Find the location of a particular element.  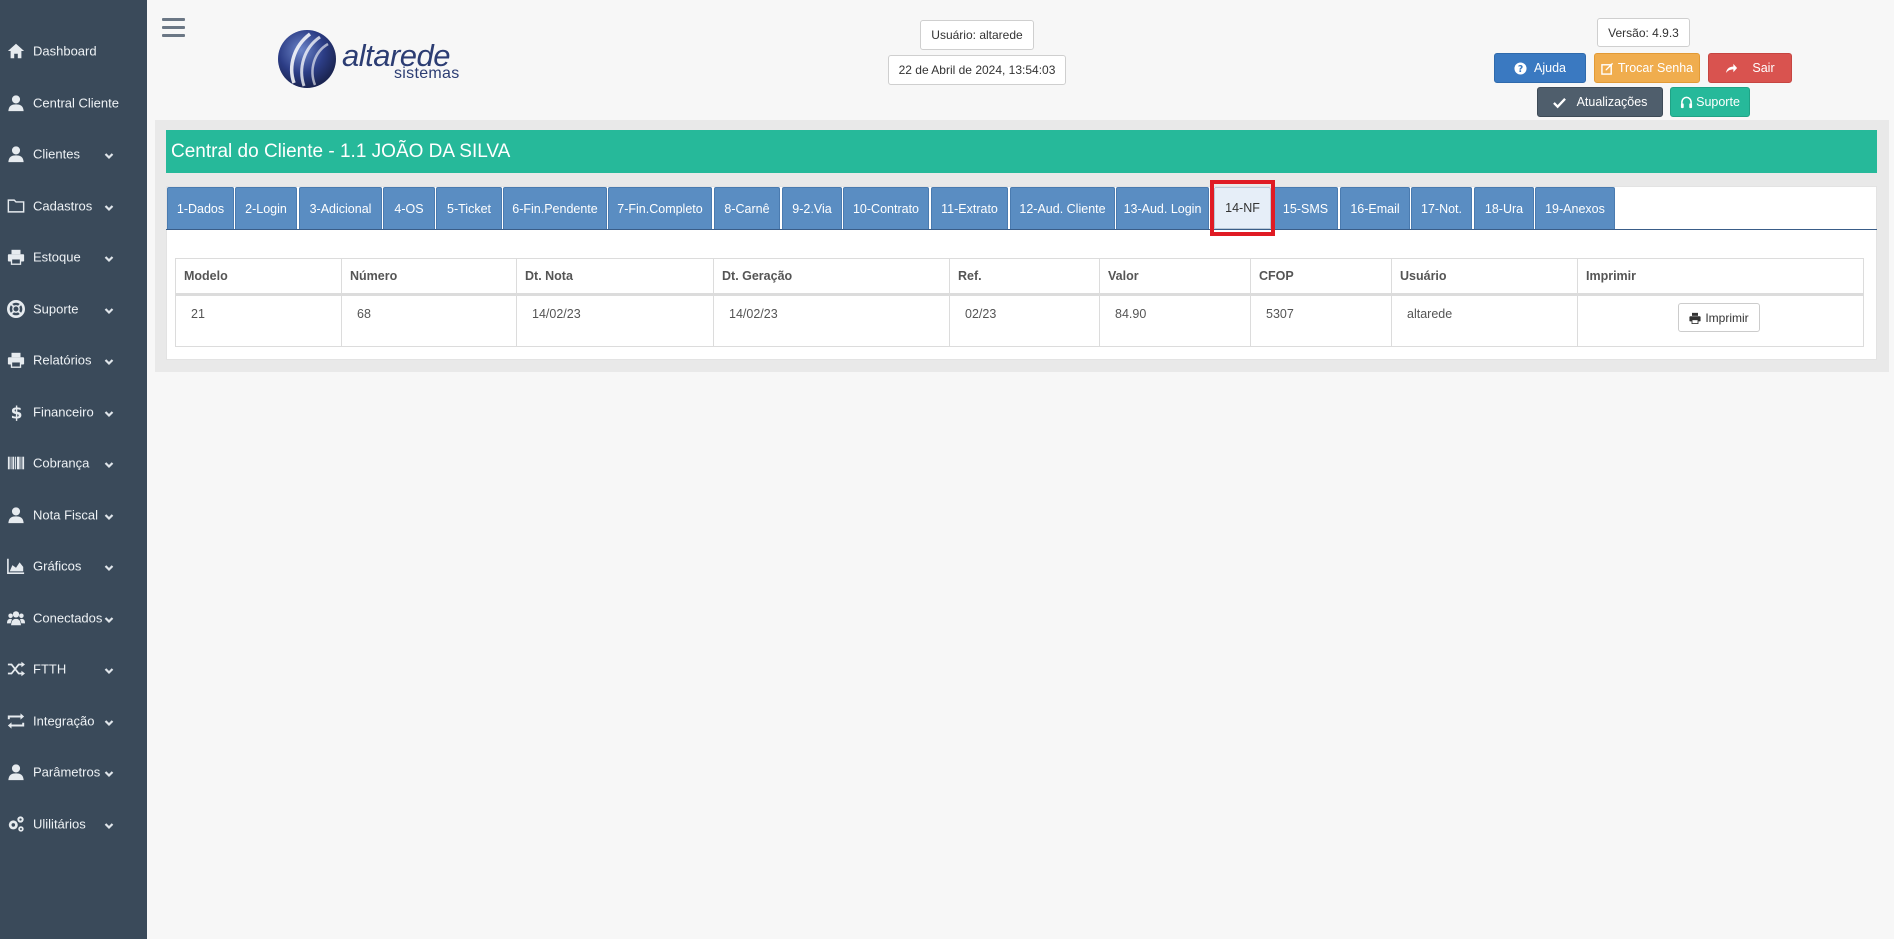

sidebar-item-label: Financeiro is located at coordinates (63, 412).